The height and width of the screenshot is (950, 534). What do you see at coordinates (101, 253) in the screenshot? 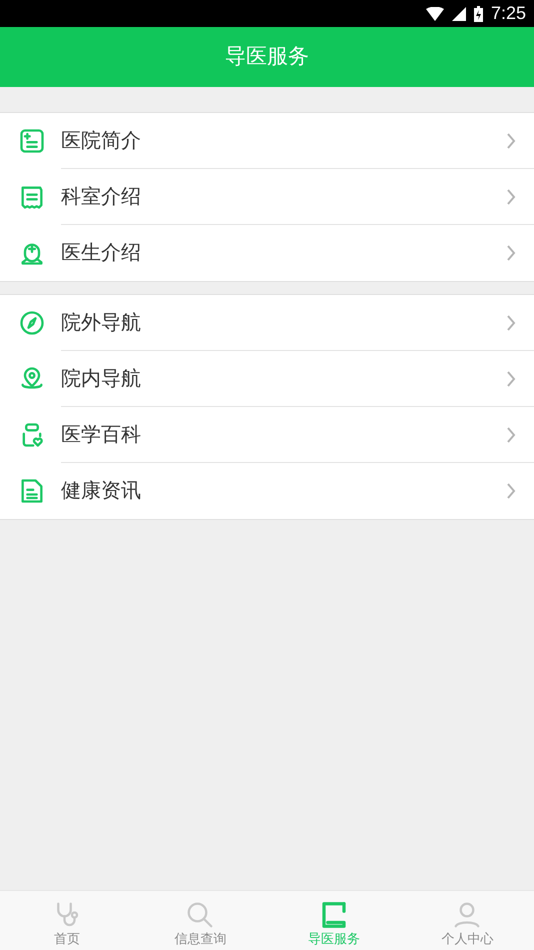
I see `menu-item-label: 医生介绍` at bounding box center [101, 253].